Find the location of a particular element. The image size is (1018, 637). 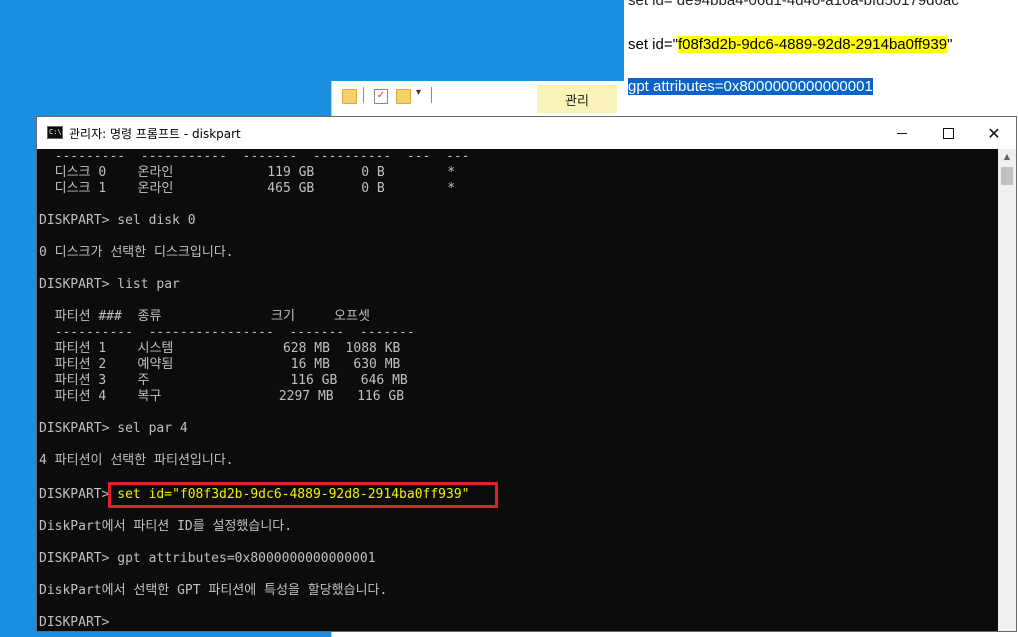

console-line: 파티션 3 주 116 GB 646 MB is located at coordinates (223, 380).